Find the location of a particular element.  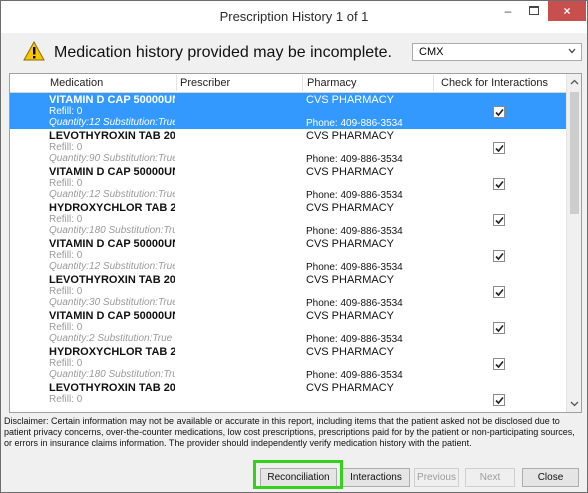

column-header-prescriber: Prescriber is located at coordinates (205, 83).